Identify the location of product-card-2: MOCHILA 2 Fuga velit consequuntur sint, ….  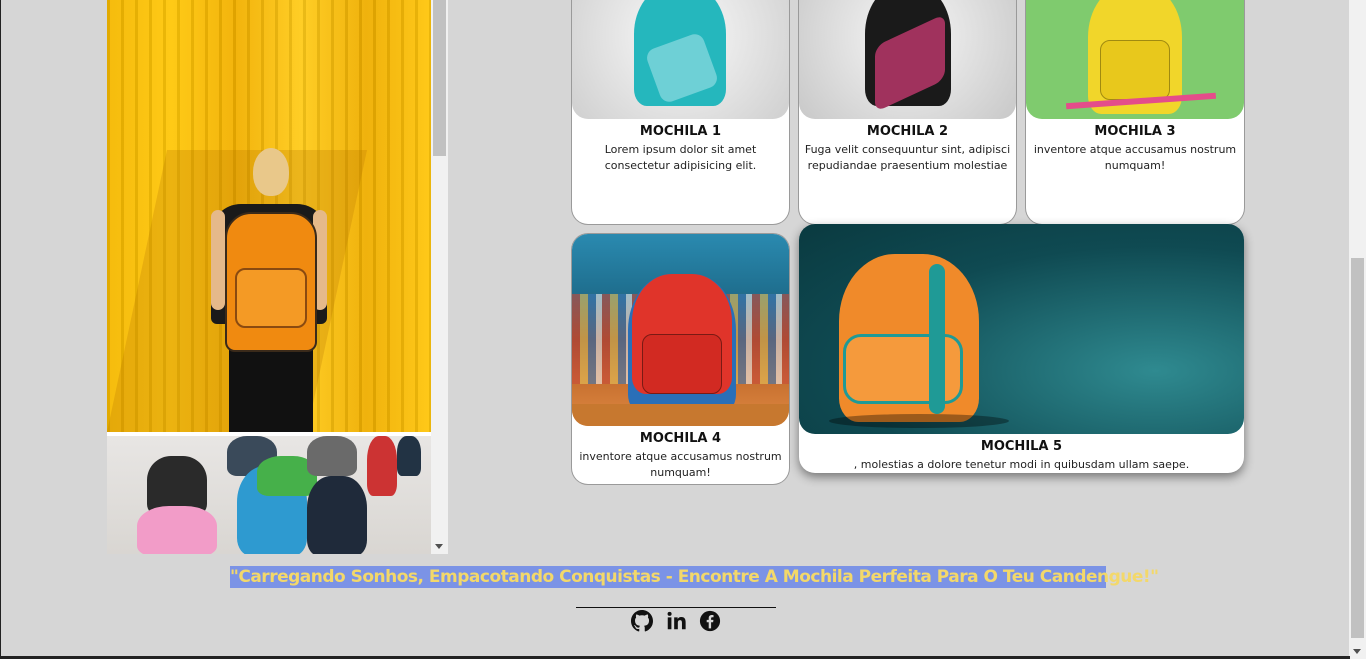
(907, 112).